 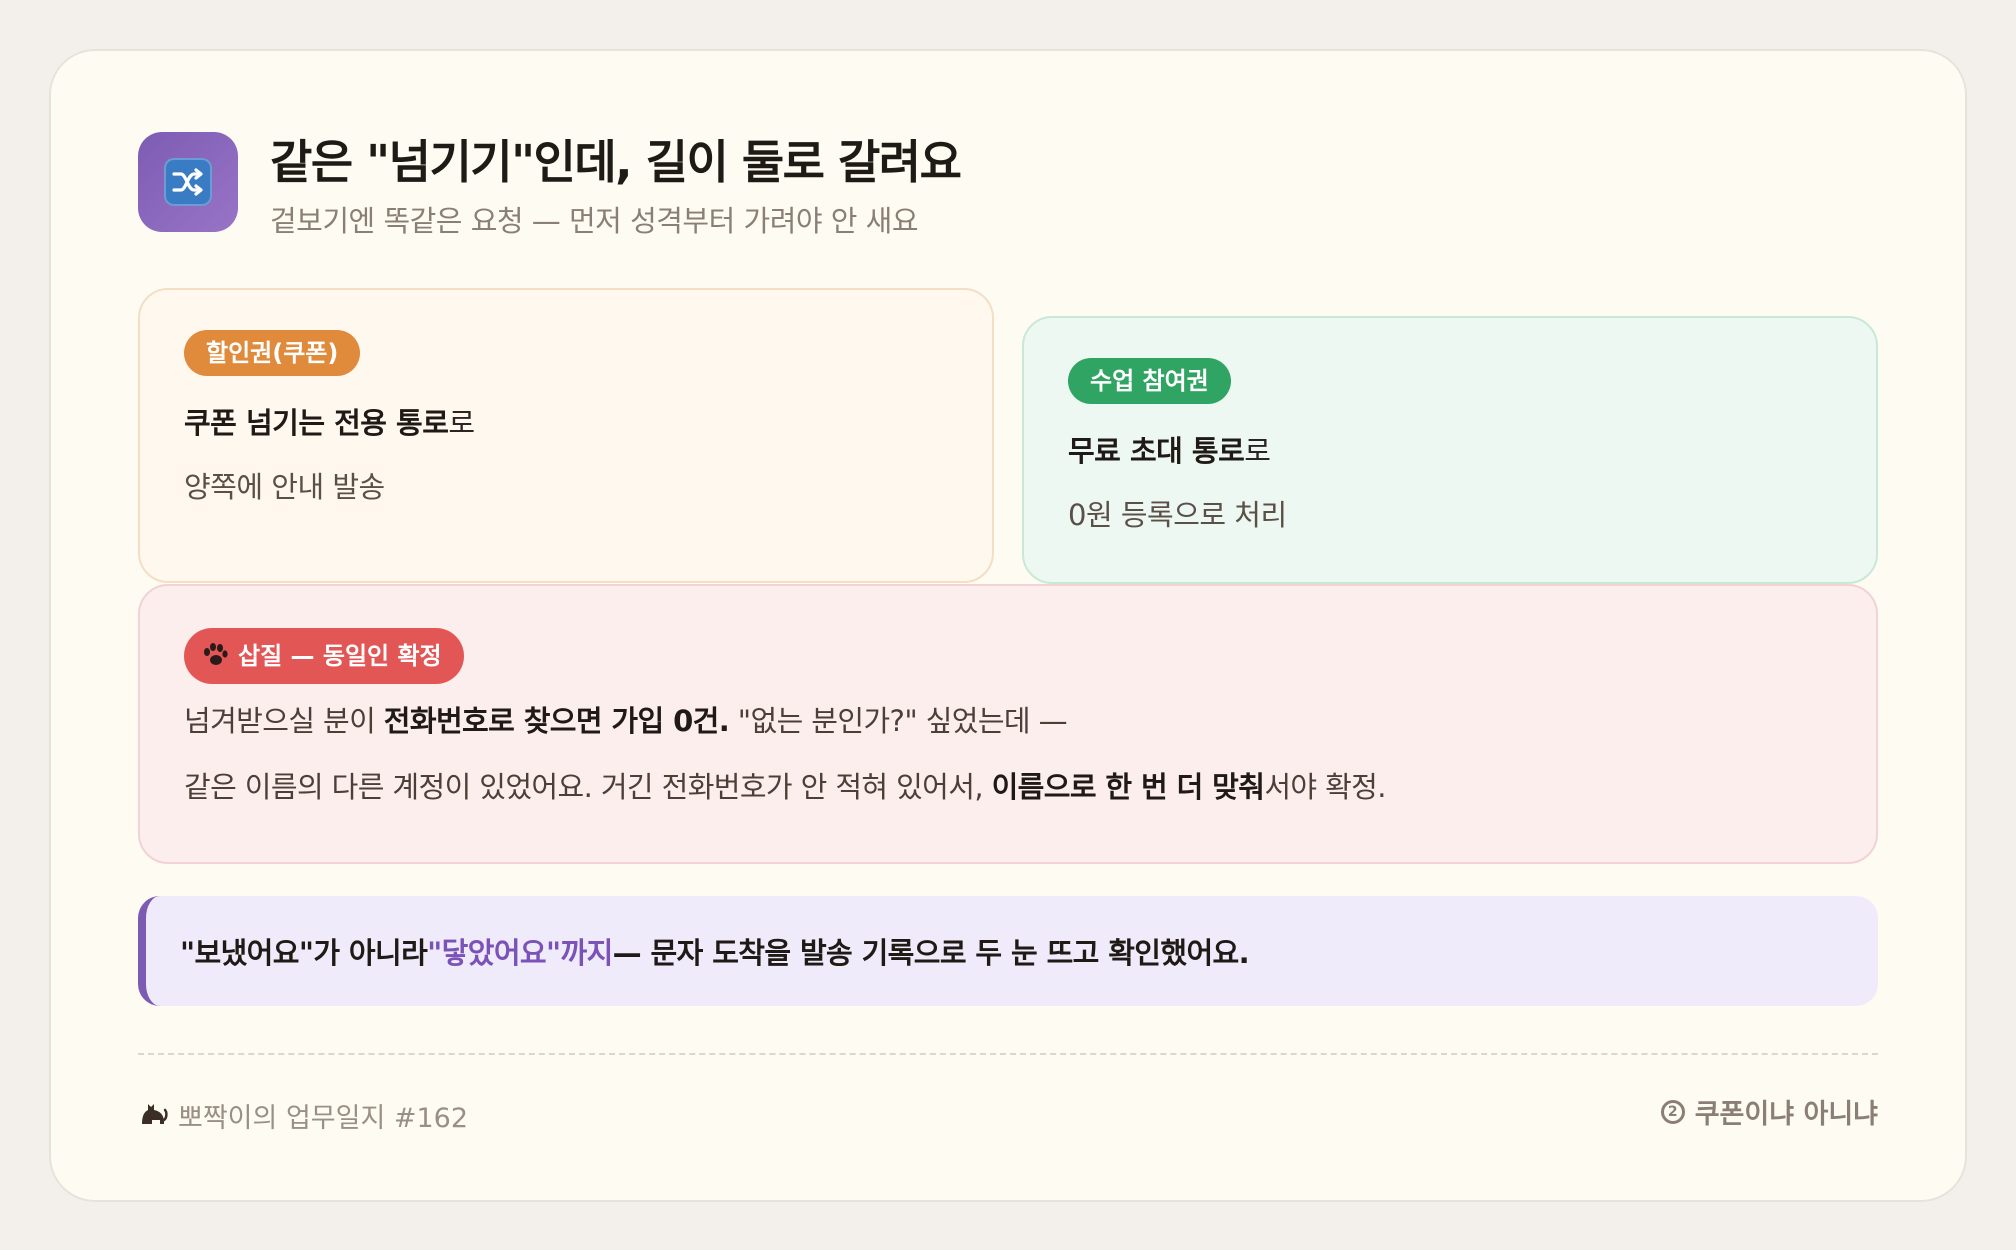 What do you see at coordinates (284, 721) in the screenshot?
I see `troubleshoot-line-1-a: 넘겨받으실 분이` at bounding box center [284, 721].